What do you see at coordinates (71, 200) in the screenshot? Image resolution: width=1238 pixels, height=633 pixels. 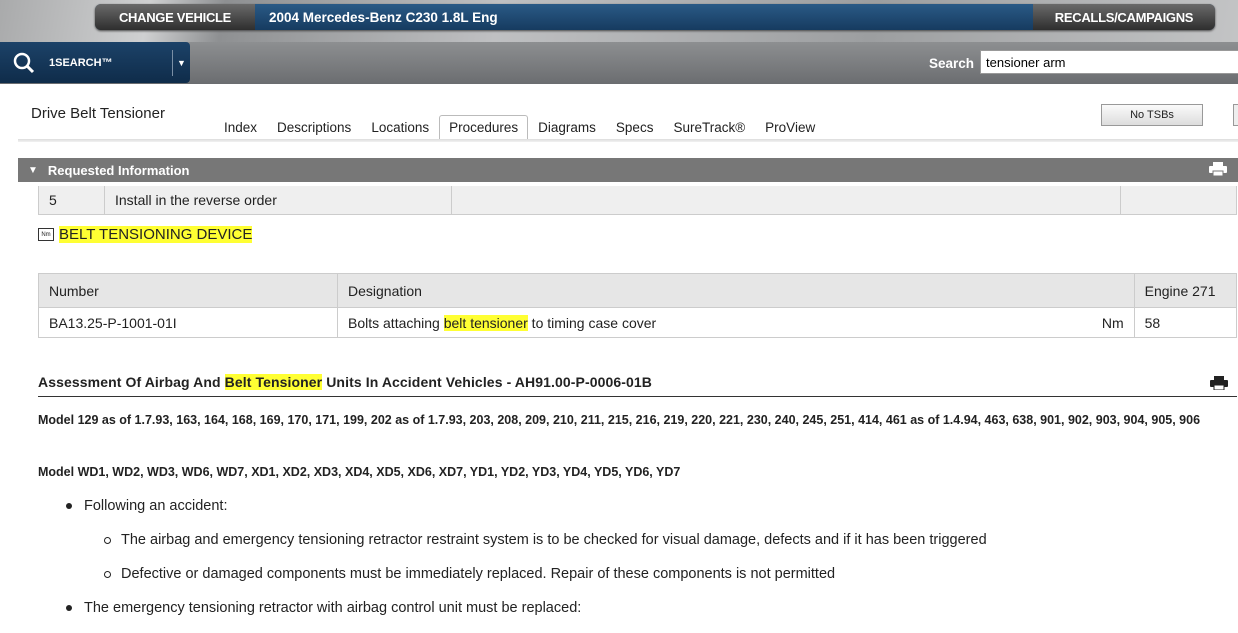 I see `step-number: 5` at bounding box center [71, 200].